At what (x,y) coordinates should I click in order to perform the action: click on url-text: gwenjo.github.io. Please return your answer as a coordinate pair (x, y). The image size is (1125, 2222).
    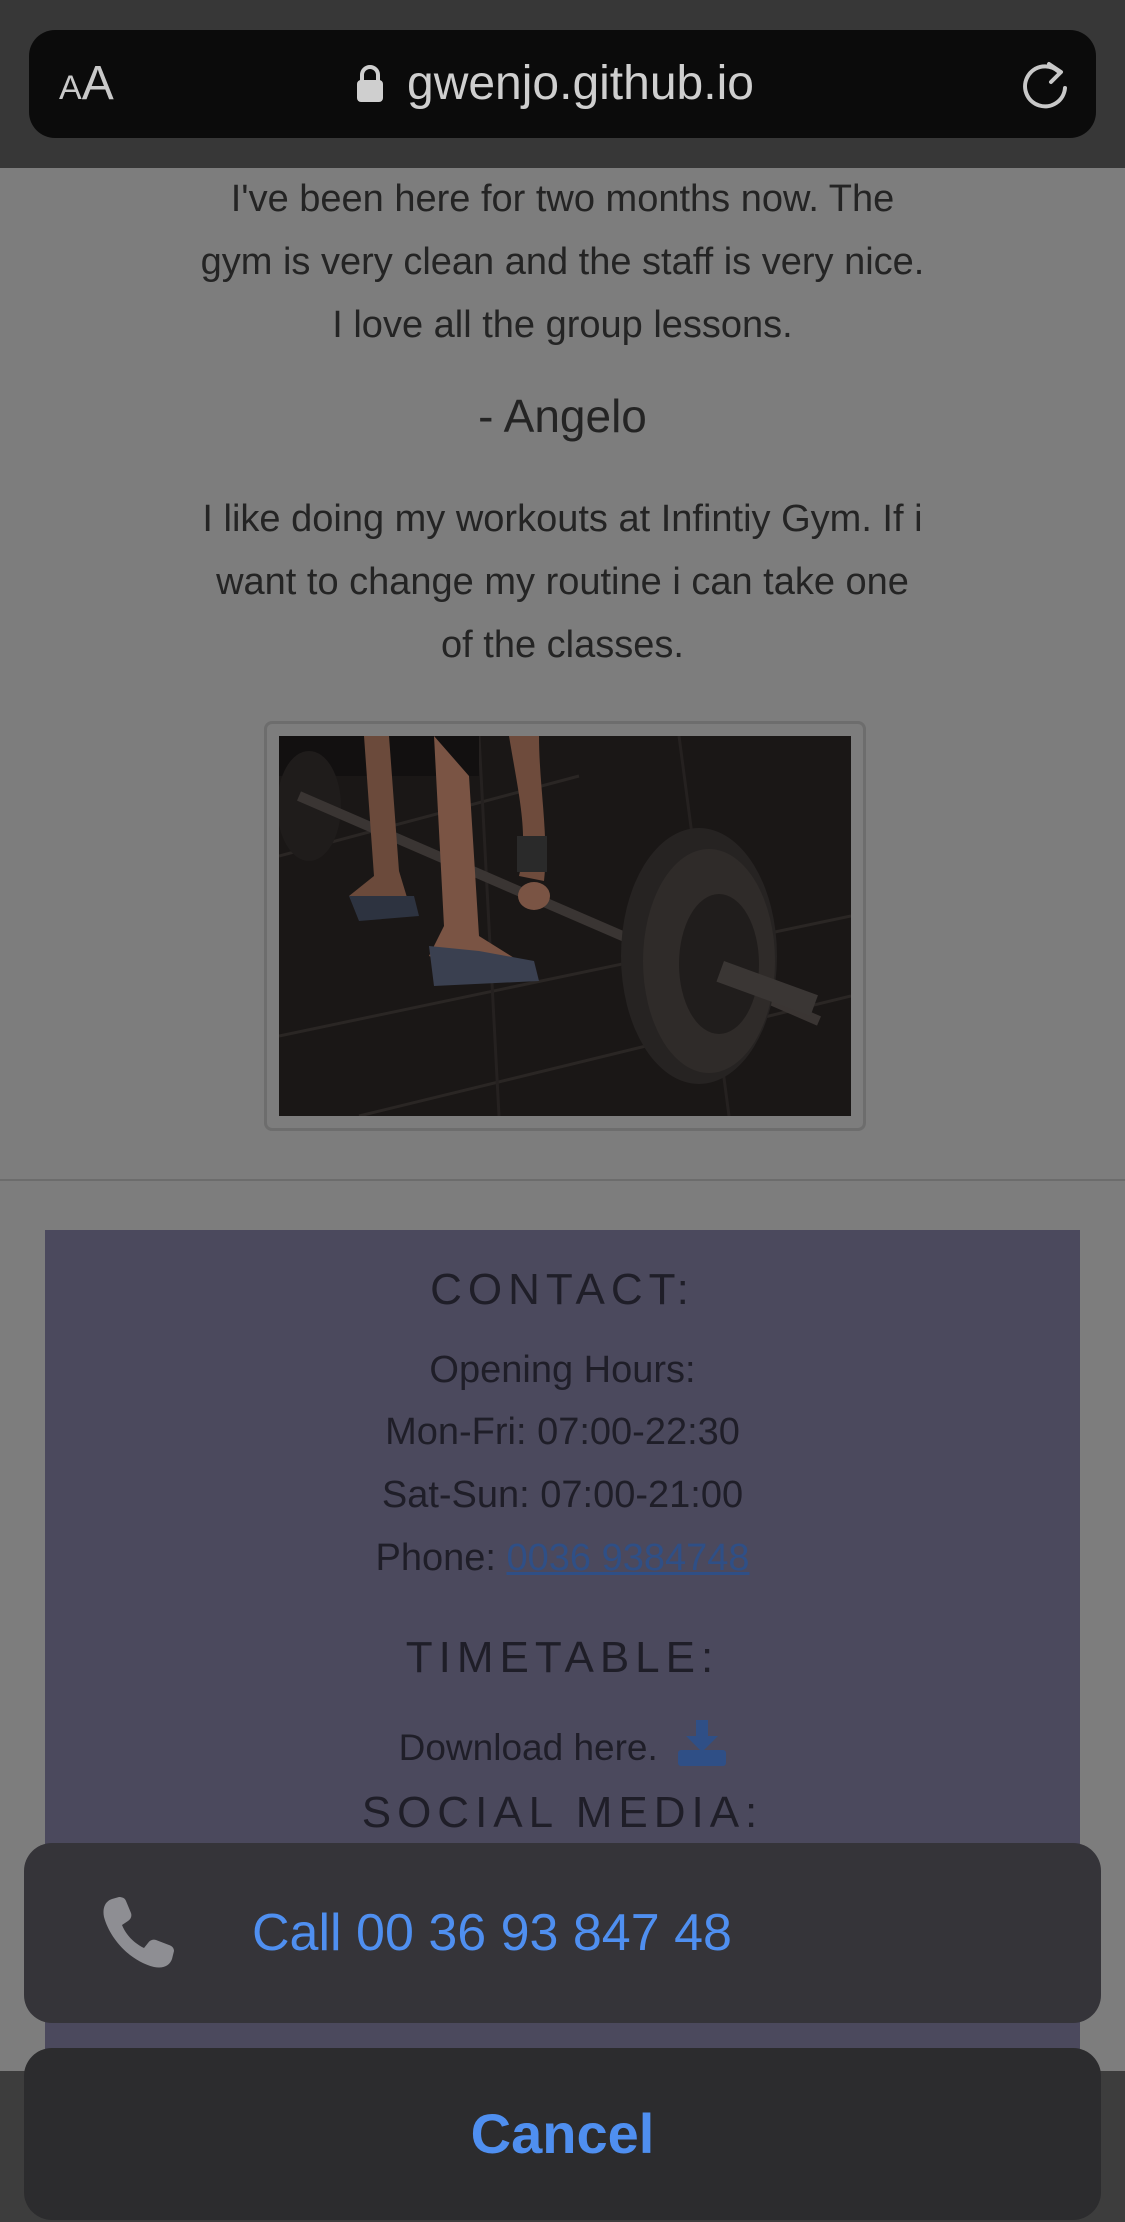
    Looking at the image, I should click on (580, 83).